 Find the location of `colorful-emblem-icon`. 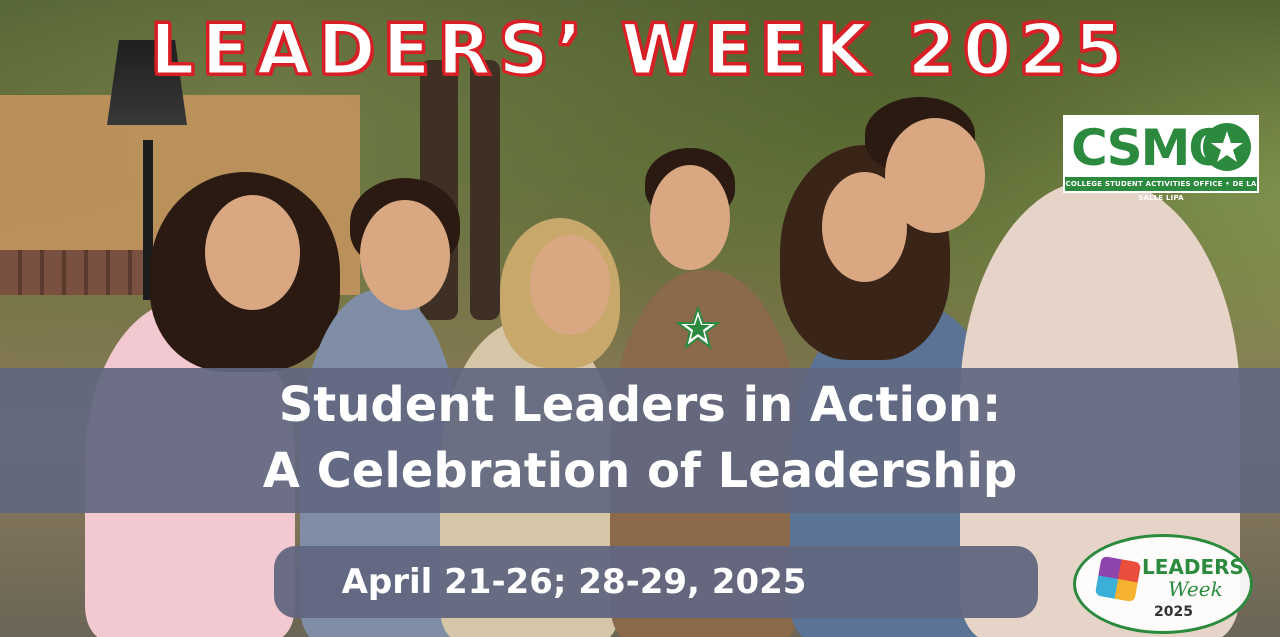

colorful-emblem-icon is located at coordinates (1118, 579).